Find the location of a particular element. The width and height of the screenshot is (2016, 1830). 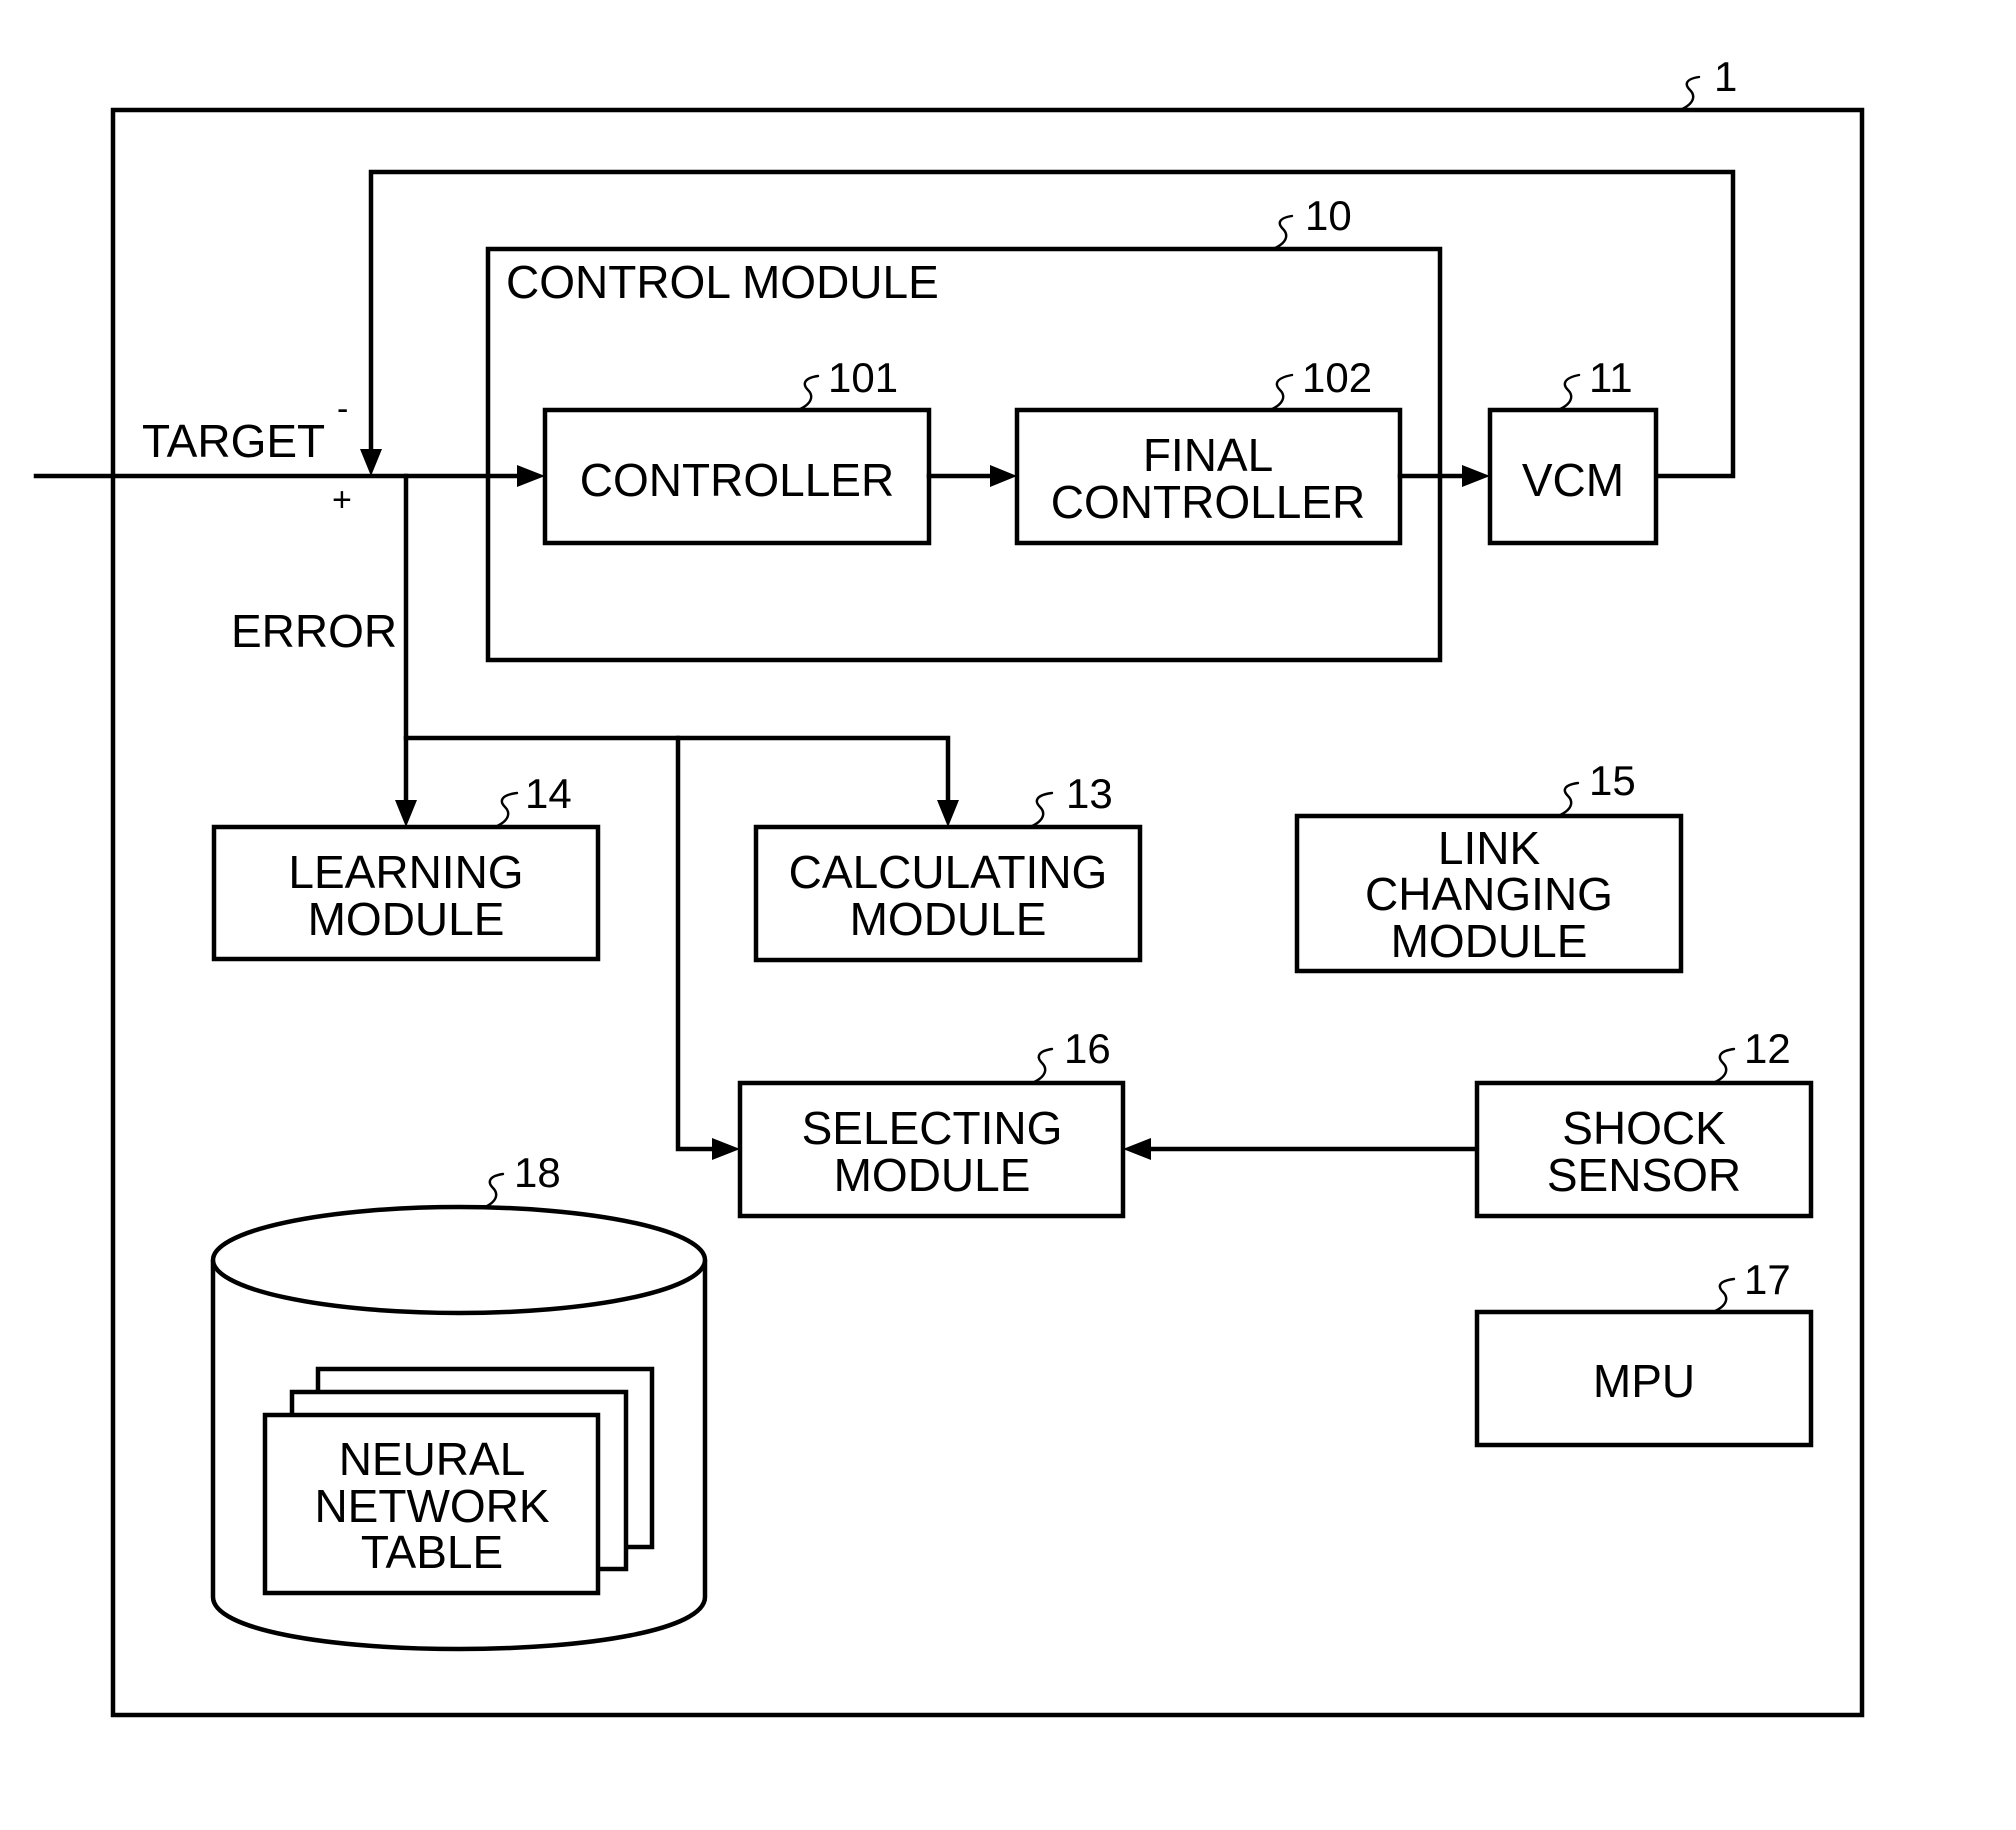

ref-label-final-controller: 102 is located at coordinates (1337, 377).